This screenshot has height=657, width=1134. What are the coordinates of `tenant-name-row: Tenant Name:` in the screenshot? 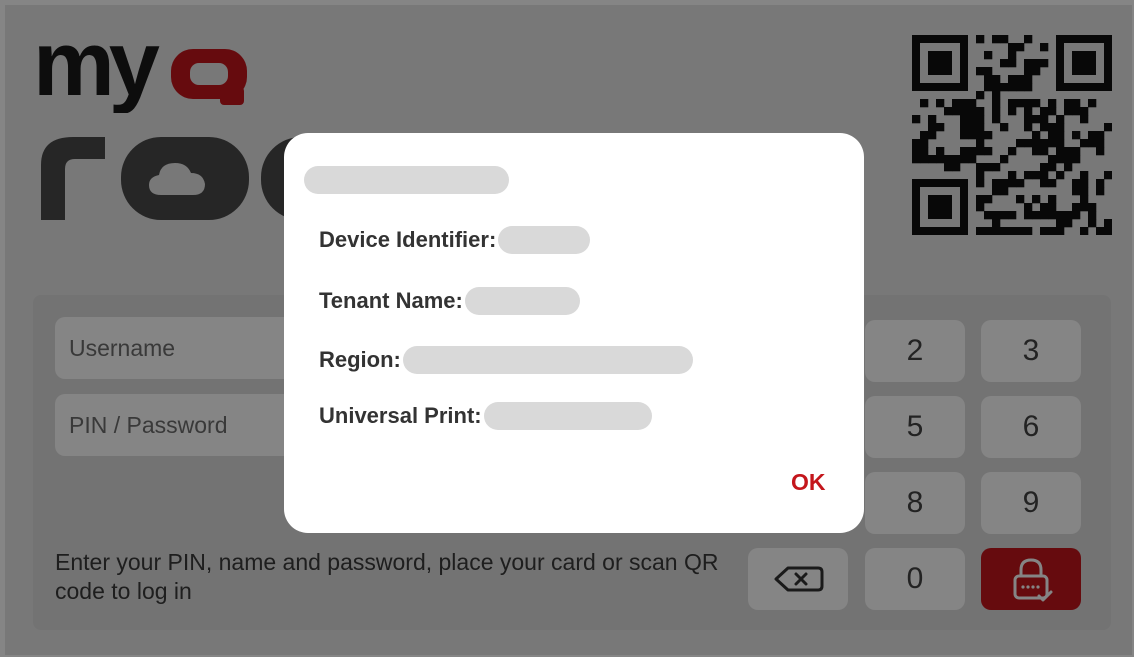 It's located at (449, 301).